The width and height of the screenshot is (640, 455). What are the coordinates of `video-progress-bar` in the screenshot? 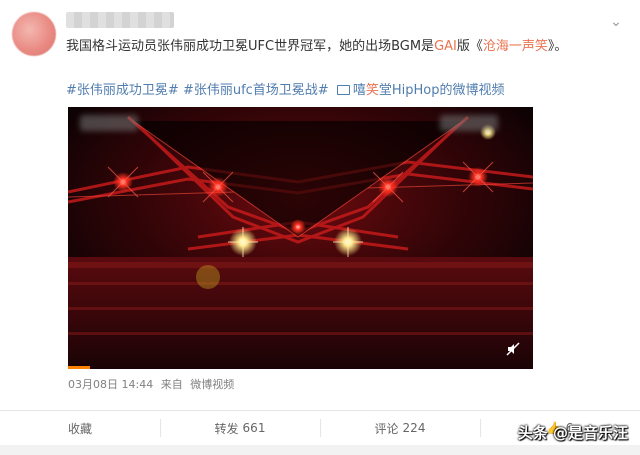 It's located at (79, 367).